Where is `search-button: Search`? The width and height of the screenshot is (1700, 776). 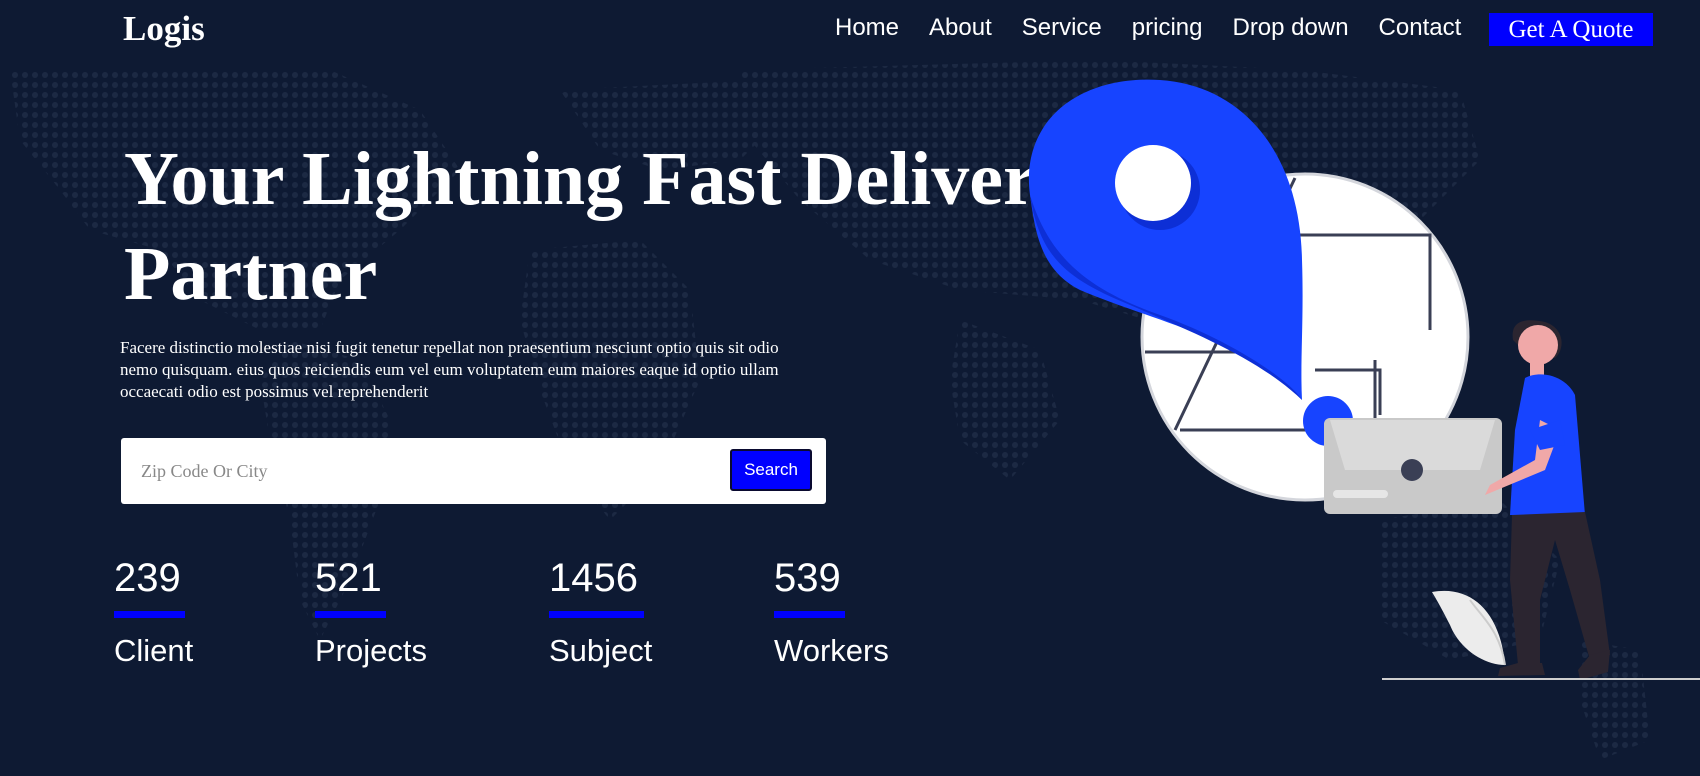
search-button: Search is located at coordinates (771, 470).